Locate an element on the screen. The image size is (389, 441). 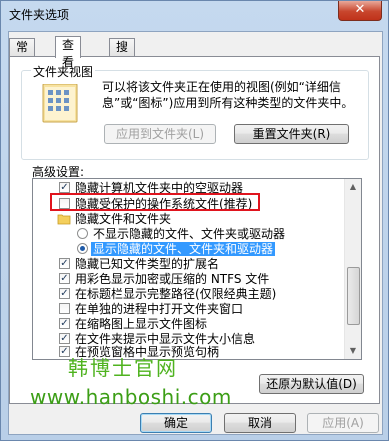
vertical-scrollbar: ▲ ▼ is located at coordinates (352, 269).